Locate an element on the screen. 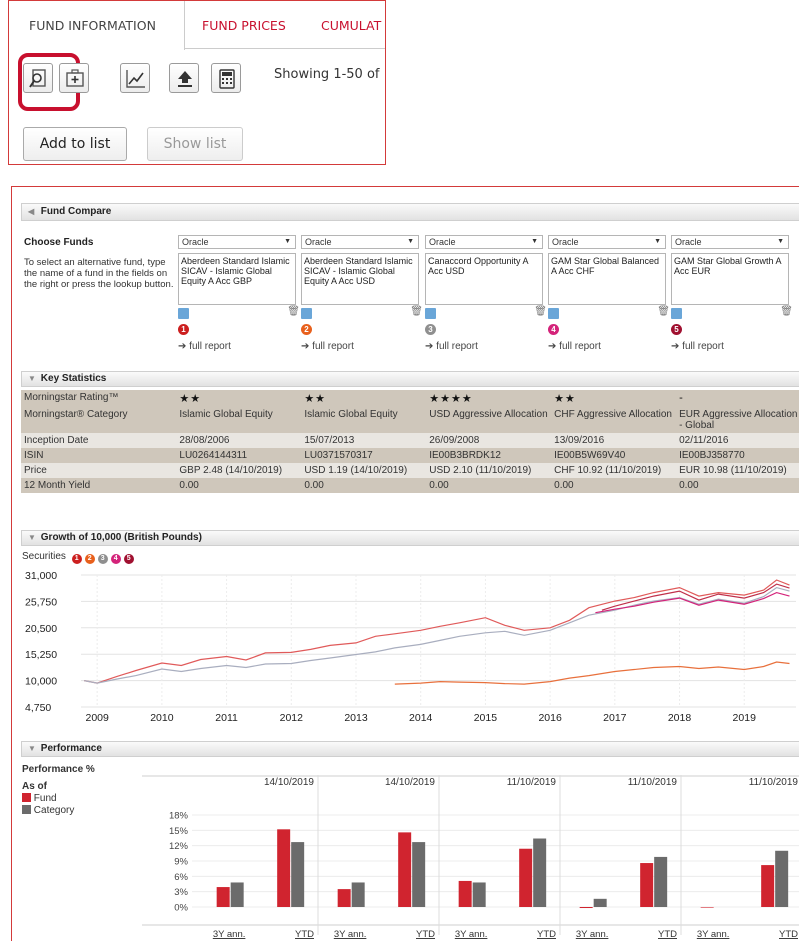 This screenshot has height=941, width=799. fund-source-value: Oracle is located at coordinates (442, 242).